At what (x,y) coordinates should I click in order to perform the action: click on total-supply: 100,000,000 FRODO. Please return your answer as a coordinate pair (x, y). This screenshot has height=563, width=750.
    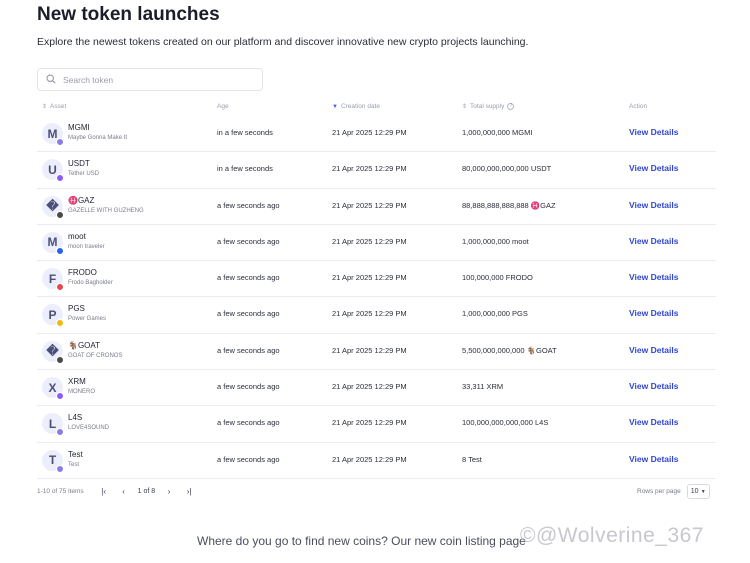
    Looking at the image, I should click on (497, 278).